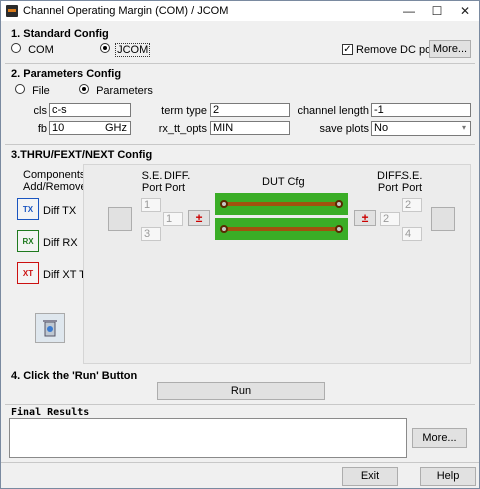 This screenshot has width=480, height=489. What do you see at coordinates (173, 219) in the screenshot?
I see `left-diff-port: 1` at bounding box center [173, 219].